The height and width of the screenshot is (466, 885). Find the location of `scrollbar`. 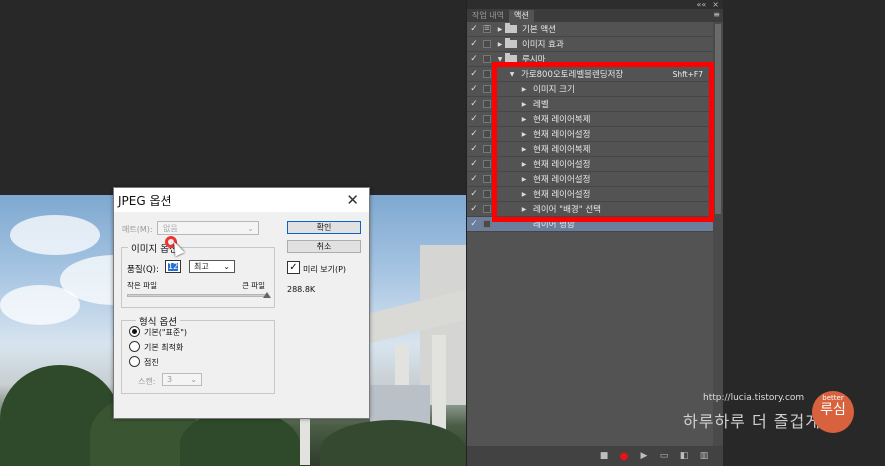

scrollbar is located at coordinates (718, 234).